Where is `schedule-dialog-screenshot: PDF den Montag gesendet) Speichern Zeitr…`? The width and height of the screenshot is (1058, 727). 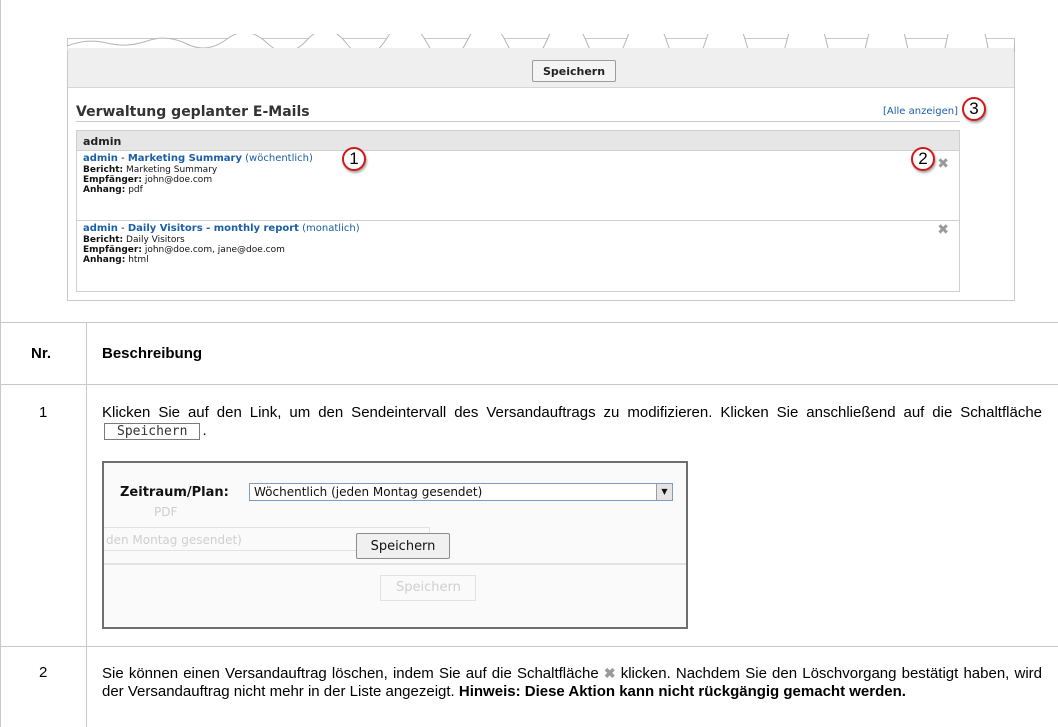 schedule-dialog-screenshot: PDF den Montag gesendet) Speichern Zeitr… is located at coordinates (395, 545).